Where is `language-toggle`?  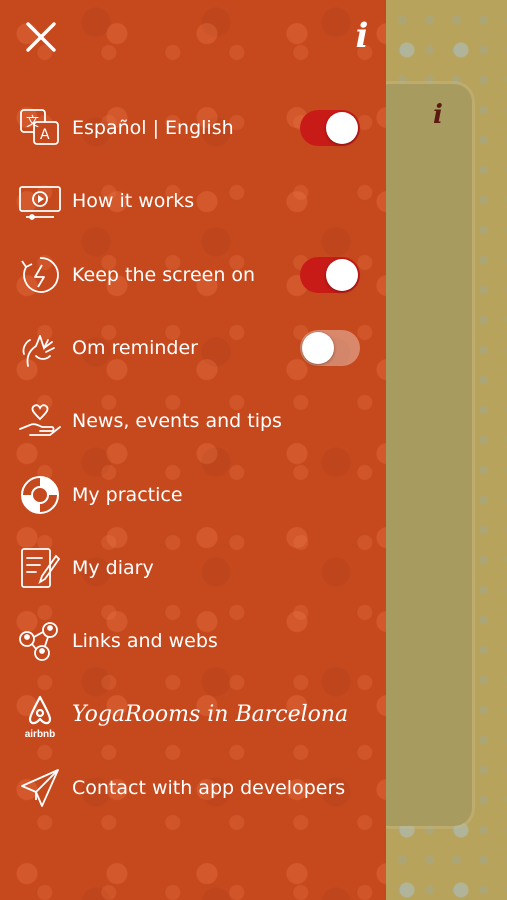 language-toggle is located at coordinates (330, 128).